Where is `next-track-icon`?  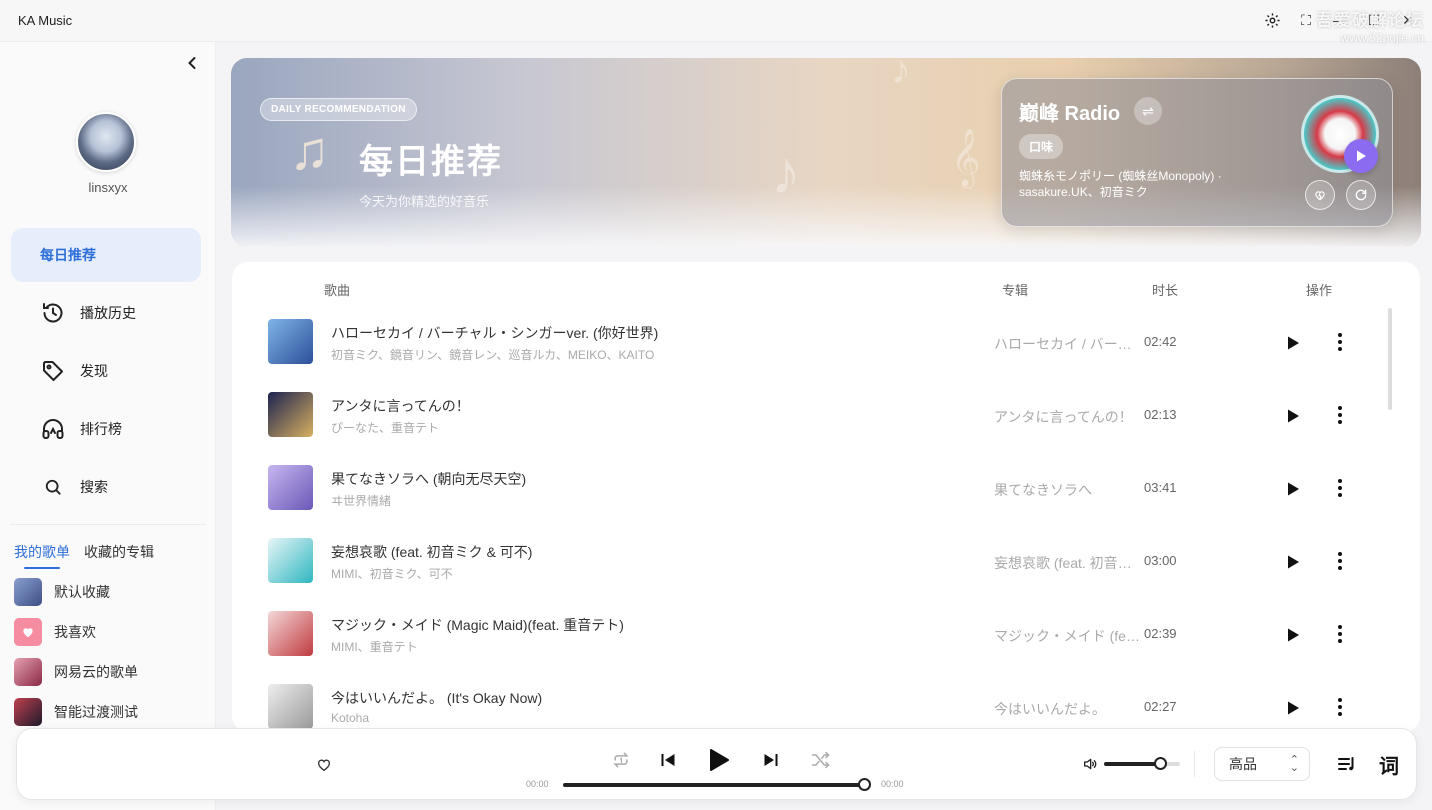 next-track-icon is located at coordinates (771, 760).